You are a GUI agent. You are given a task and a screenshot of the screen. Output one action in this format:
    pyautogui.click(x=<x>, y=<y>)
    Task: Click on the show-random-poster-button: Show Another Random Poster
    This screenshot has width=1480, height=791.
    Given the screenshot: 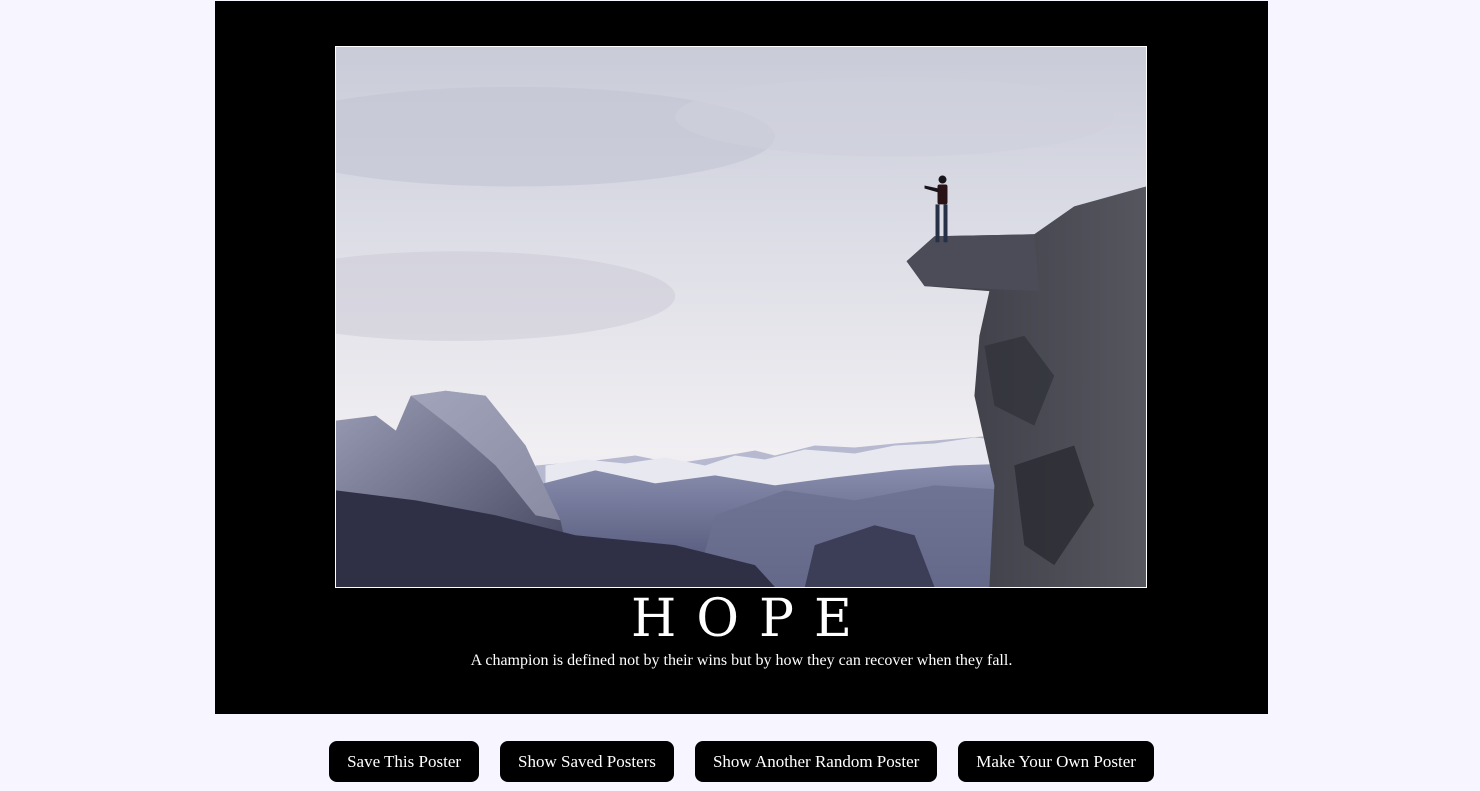 What is the action you would take?
    pyautogui.click(x=816, y=761)
    